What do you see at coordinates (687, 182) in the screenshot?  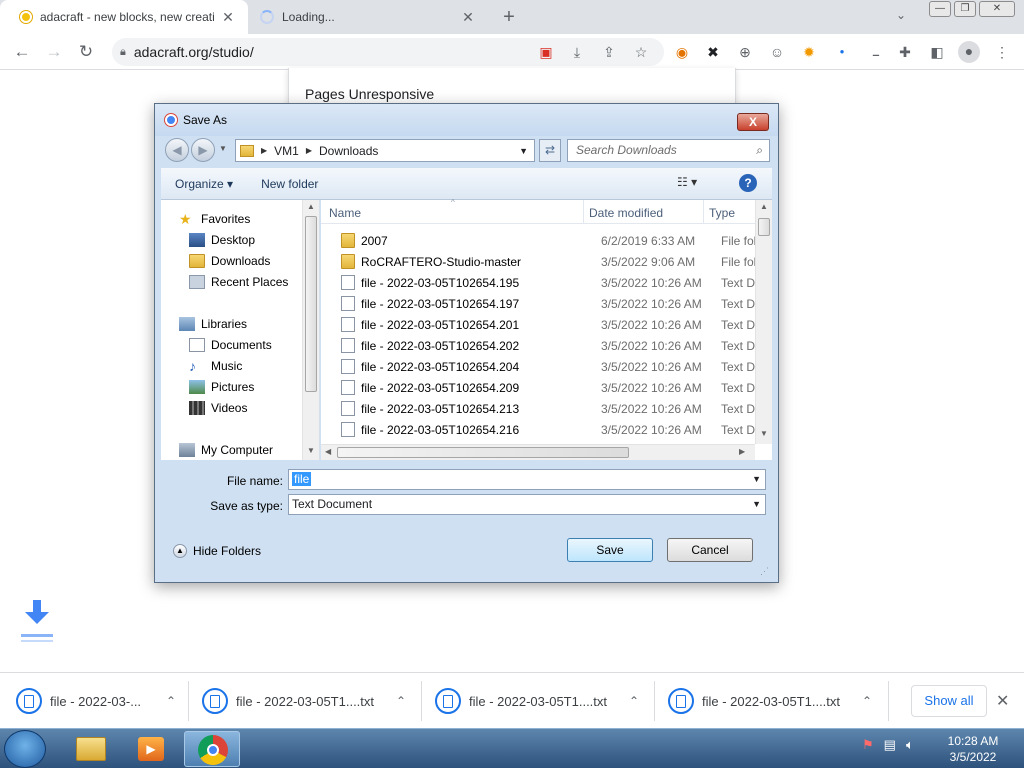 I see `change-view-icon: ☷ ▾` at bounding box center [687, 182].